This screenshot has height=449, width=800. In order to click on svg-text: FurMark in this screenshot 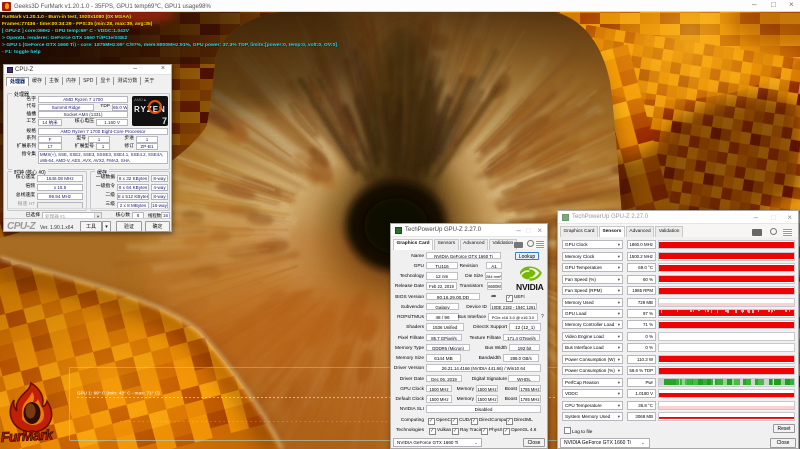, I will do `click(27, 435)`.